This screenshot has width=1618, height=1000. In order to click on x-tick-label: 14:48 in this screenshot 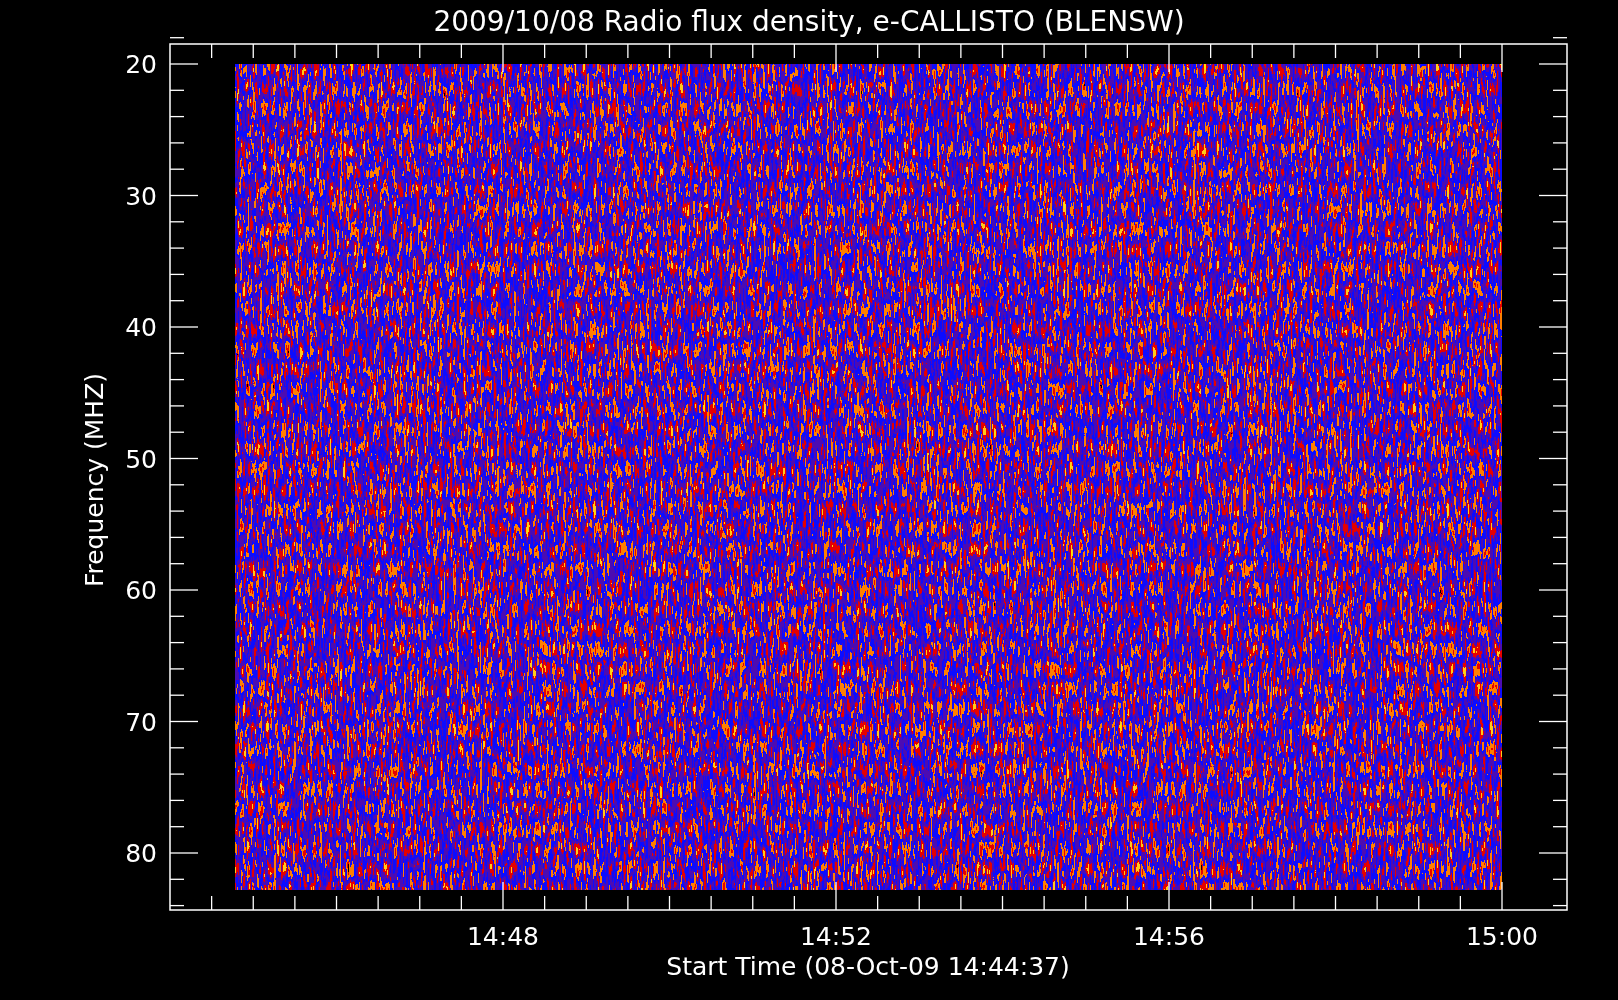, I will do `click(503, 936)`.